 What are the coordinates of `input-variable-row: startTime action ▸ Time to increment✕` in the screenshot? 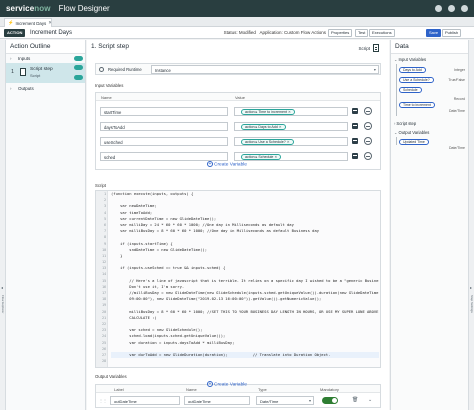 It's located at (238, 112).